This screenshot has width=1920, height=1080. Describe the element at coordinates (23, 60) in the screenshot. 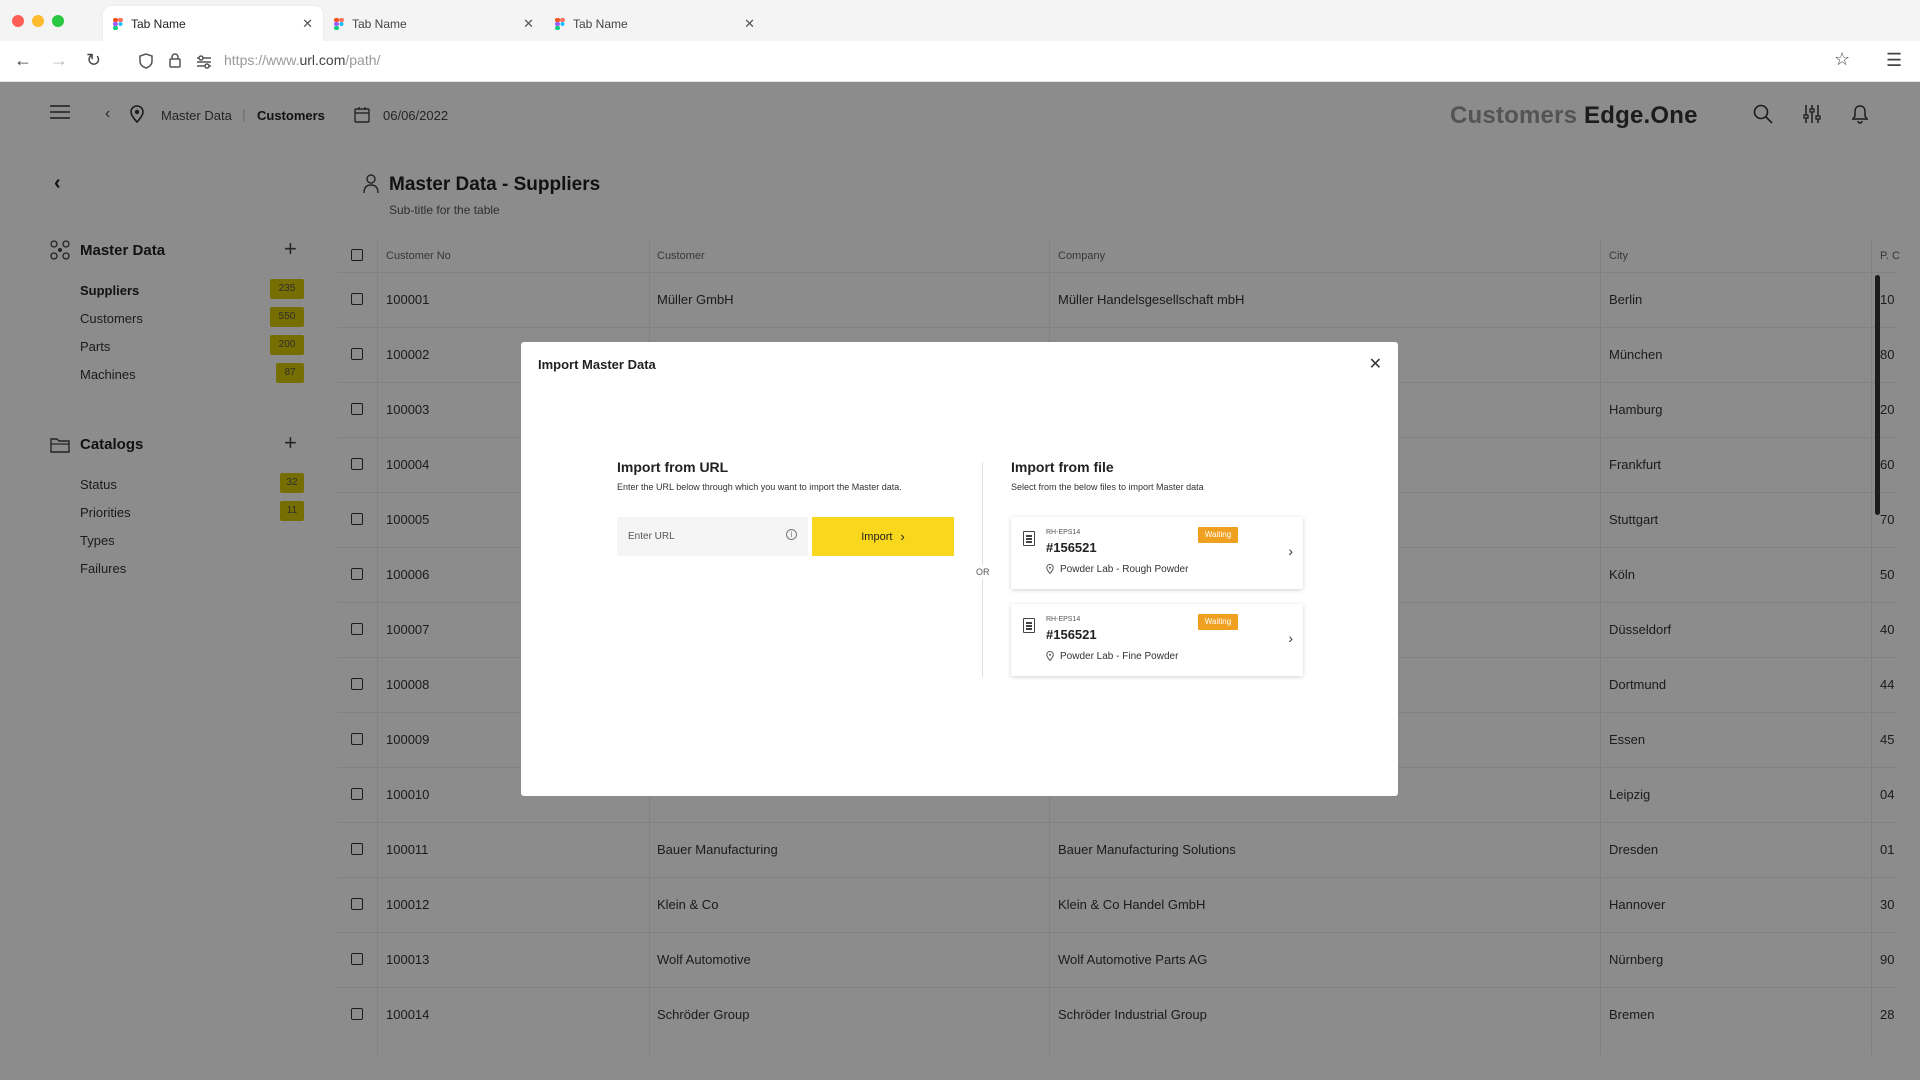

I see `back-arrow-icon: ←` at that location.